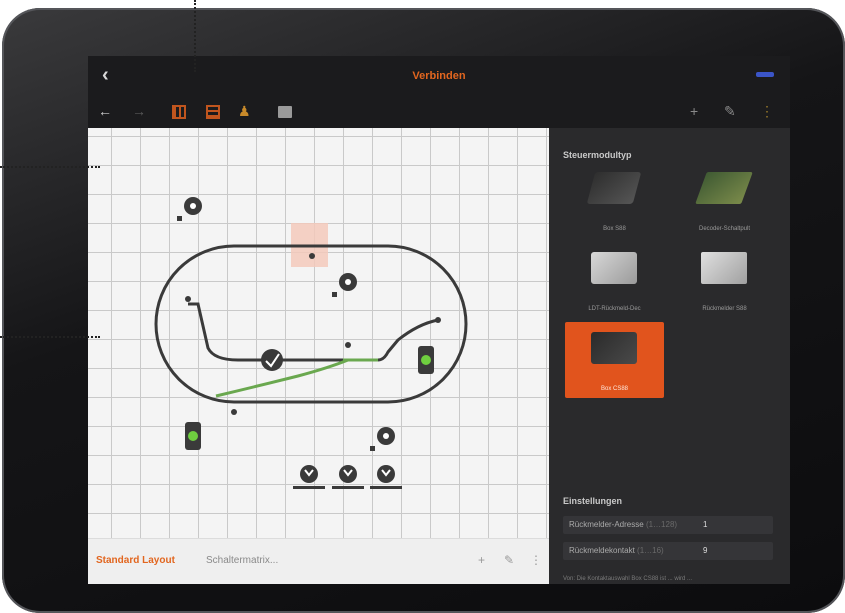 This screenshot has width=845, height=613. What do you see at coordinates (614, 309) in the screenshot?
I see `module-label: LDT-Rückmeld-Dec` at bounding box center [614, 309].